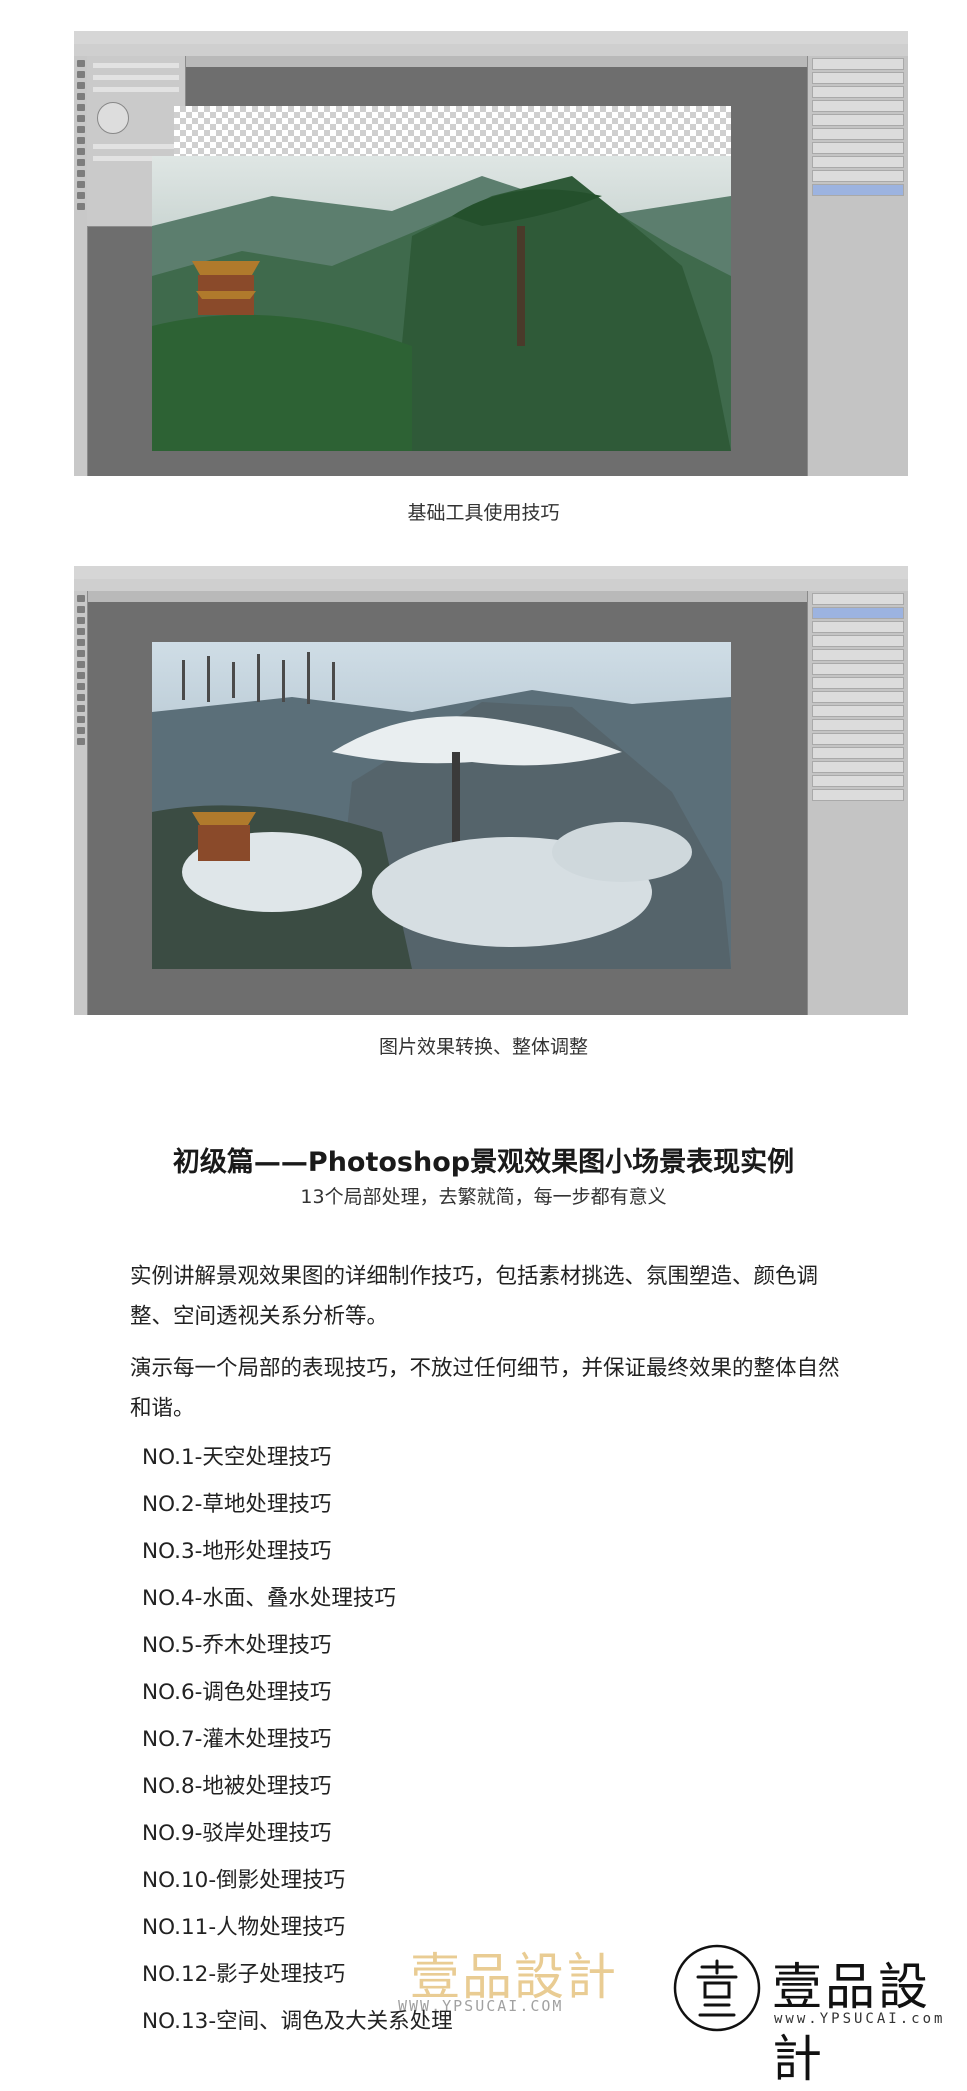  Describe the element at coordinates (483, 513) in the screenshot. I see `figure-caption: 基础工具使用技巧` at that location.